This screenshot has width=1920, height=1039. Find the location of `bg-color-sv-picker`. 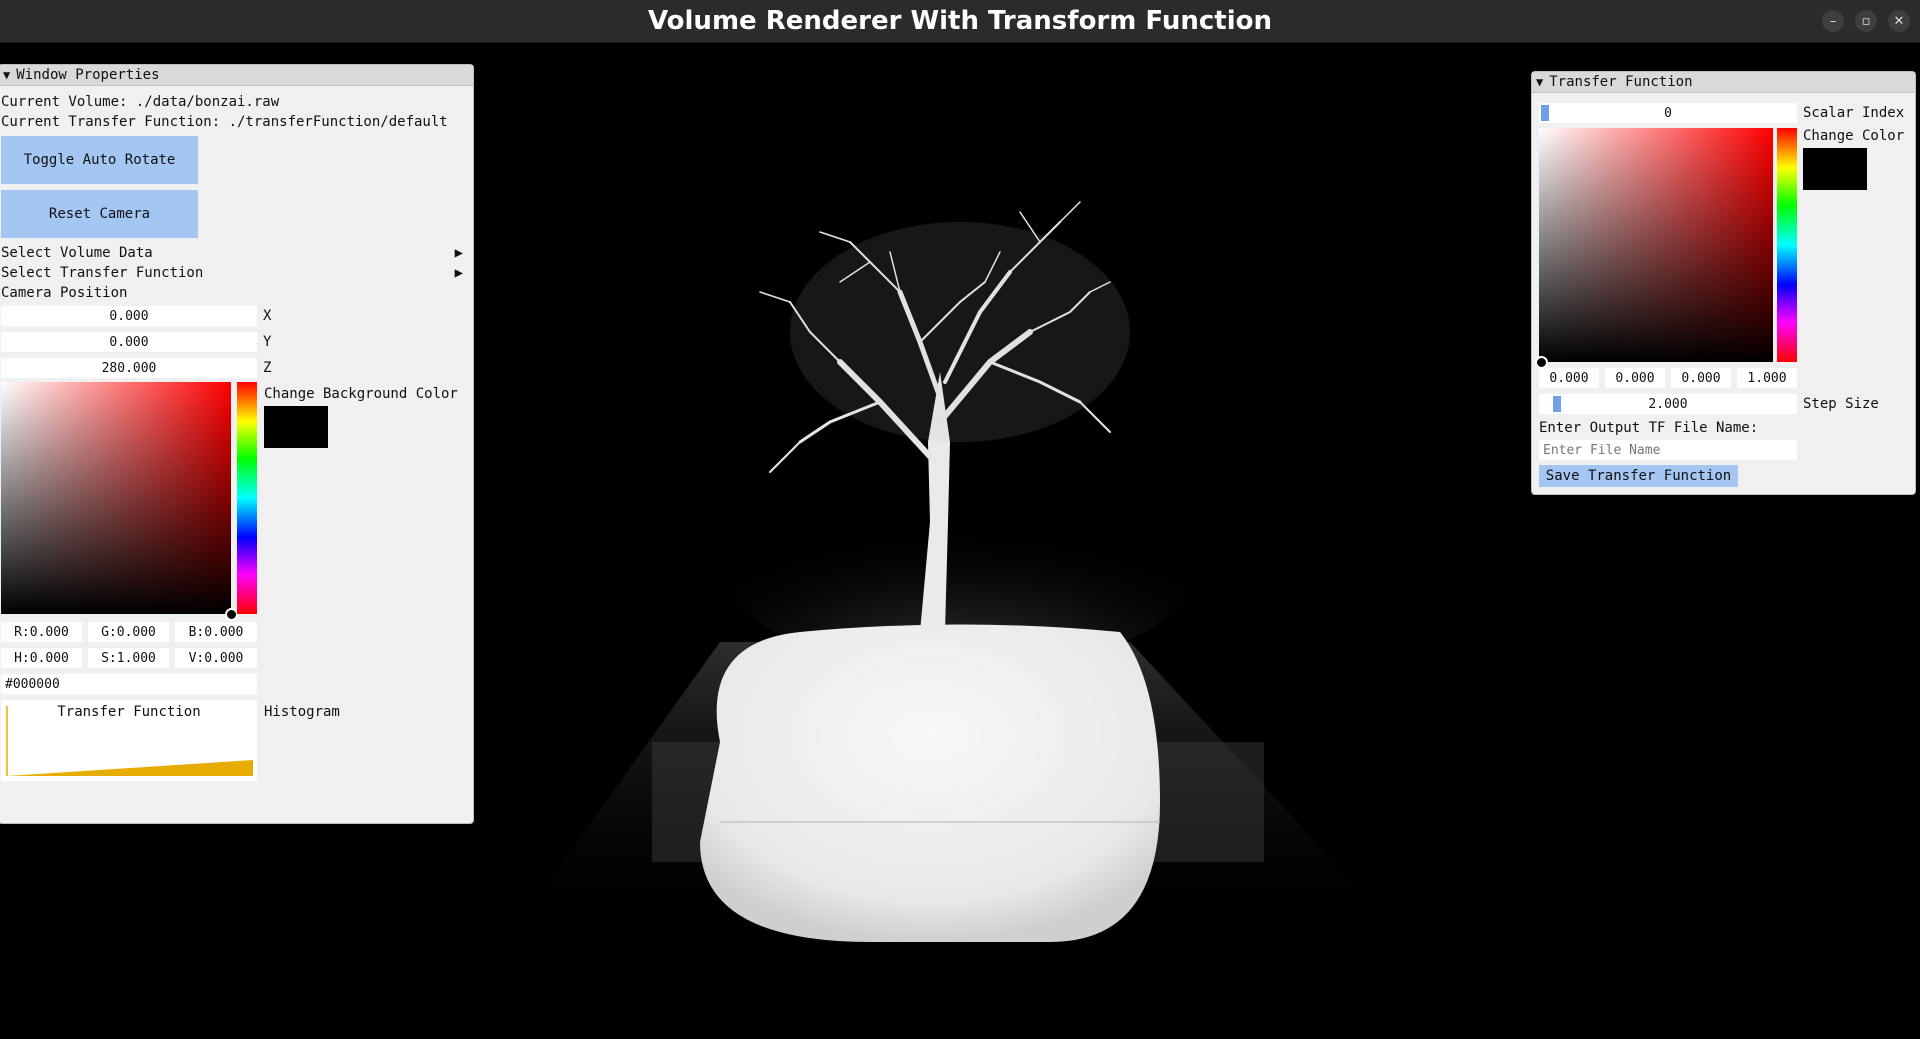

bg-color-sv-picker is located at coordinates (119, 501).